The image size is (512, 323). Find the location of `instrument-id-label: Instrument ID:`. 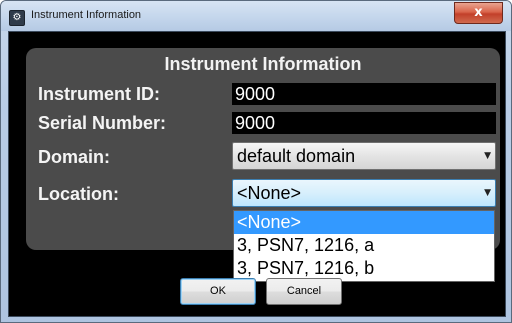

instrument-id-label: Instrument ID: is located at coordinates (99, 94).